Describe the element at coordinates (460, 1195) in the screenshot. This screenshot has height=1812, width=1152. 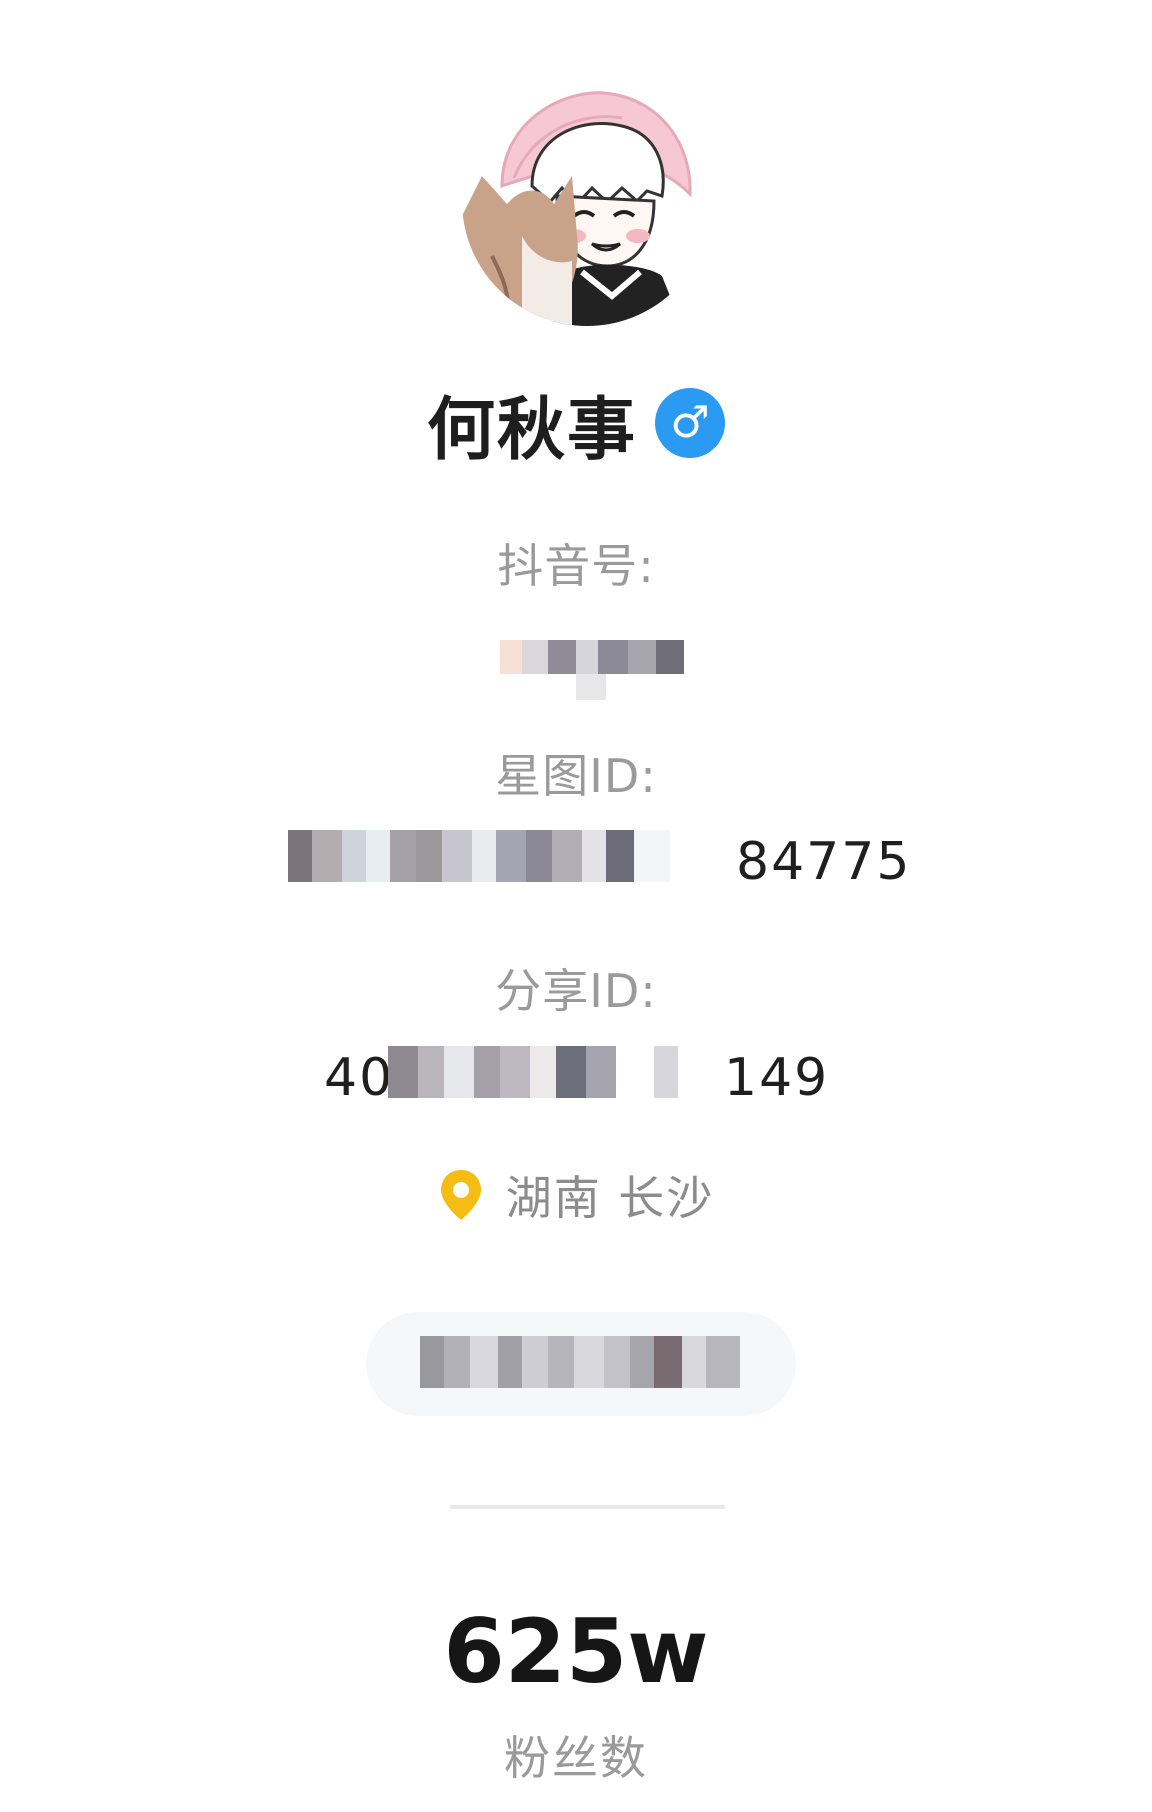
I see `location-pin-icon` at that location.